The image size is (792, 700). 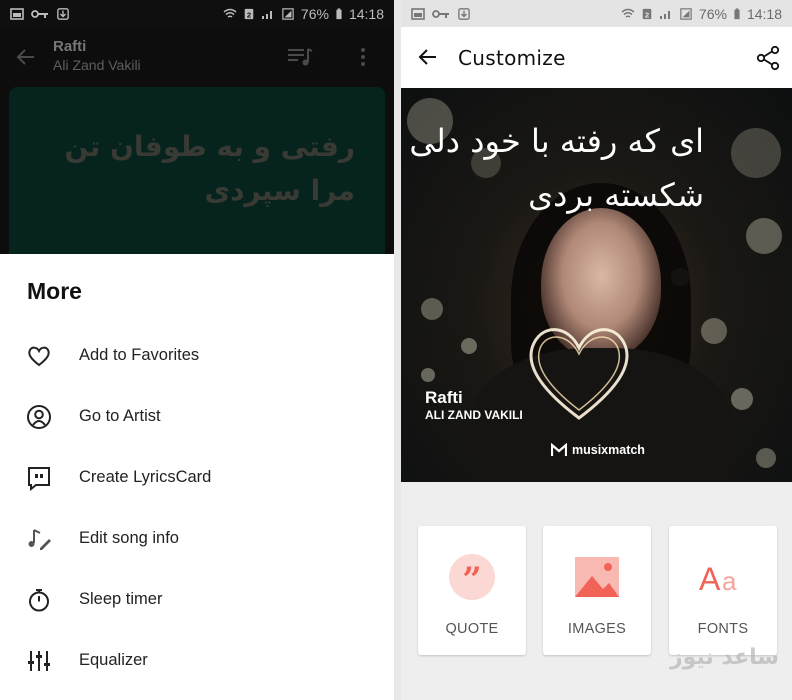 What do you see at coordinates (39, 539) in the screenshot?
I see `music-edit-icon` at bounding box center [39, 539].